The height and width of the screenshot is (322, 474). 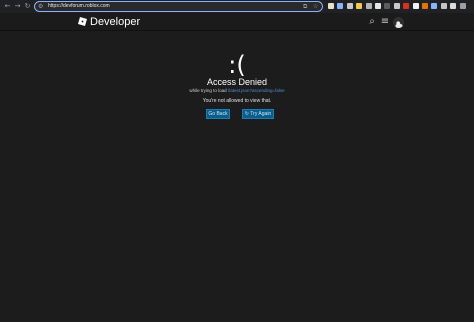 I want to click on url-text: https://devforum.roblox.com, so click(x=79, y=6).